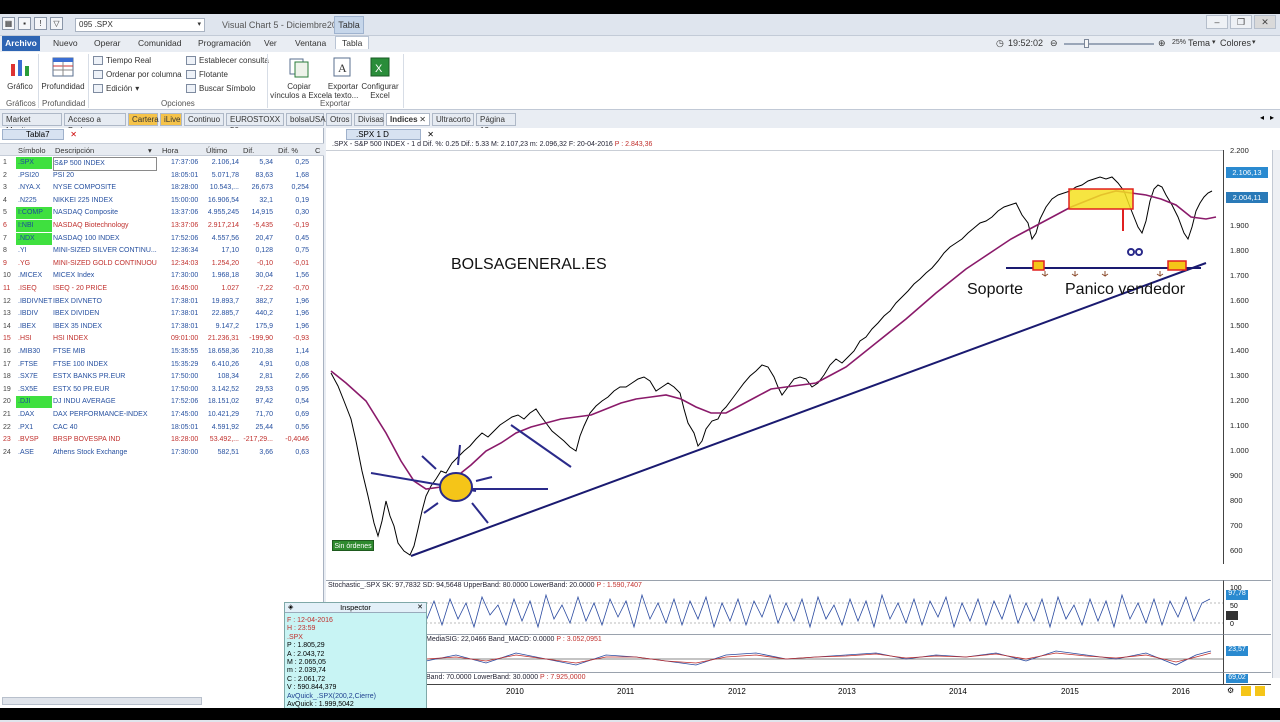  What do you see at coordinates (140, 25) in the screenshot?
I see `symbol-search-input: 095 .SPX ▾` at bounding box center [140, 25].